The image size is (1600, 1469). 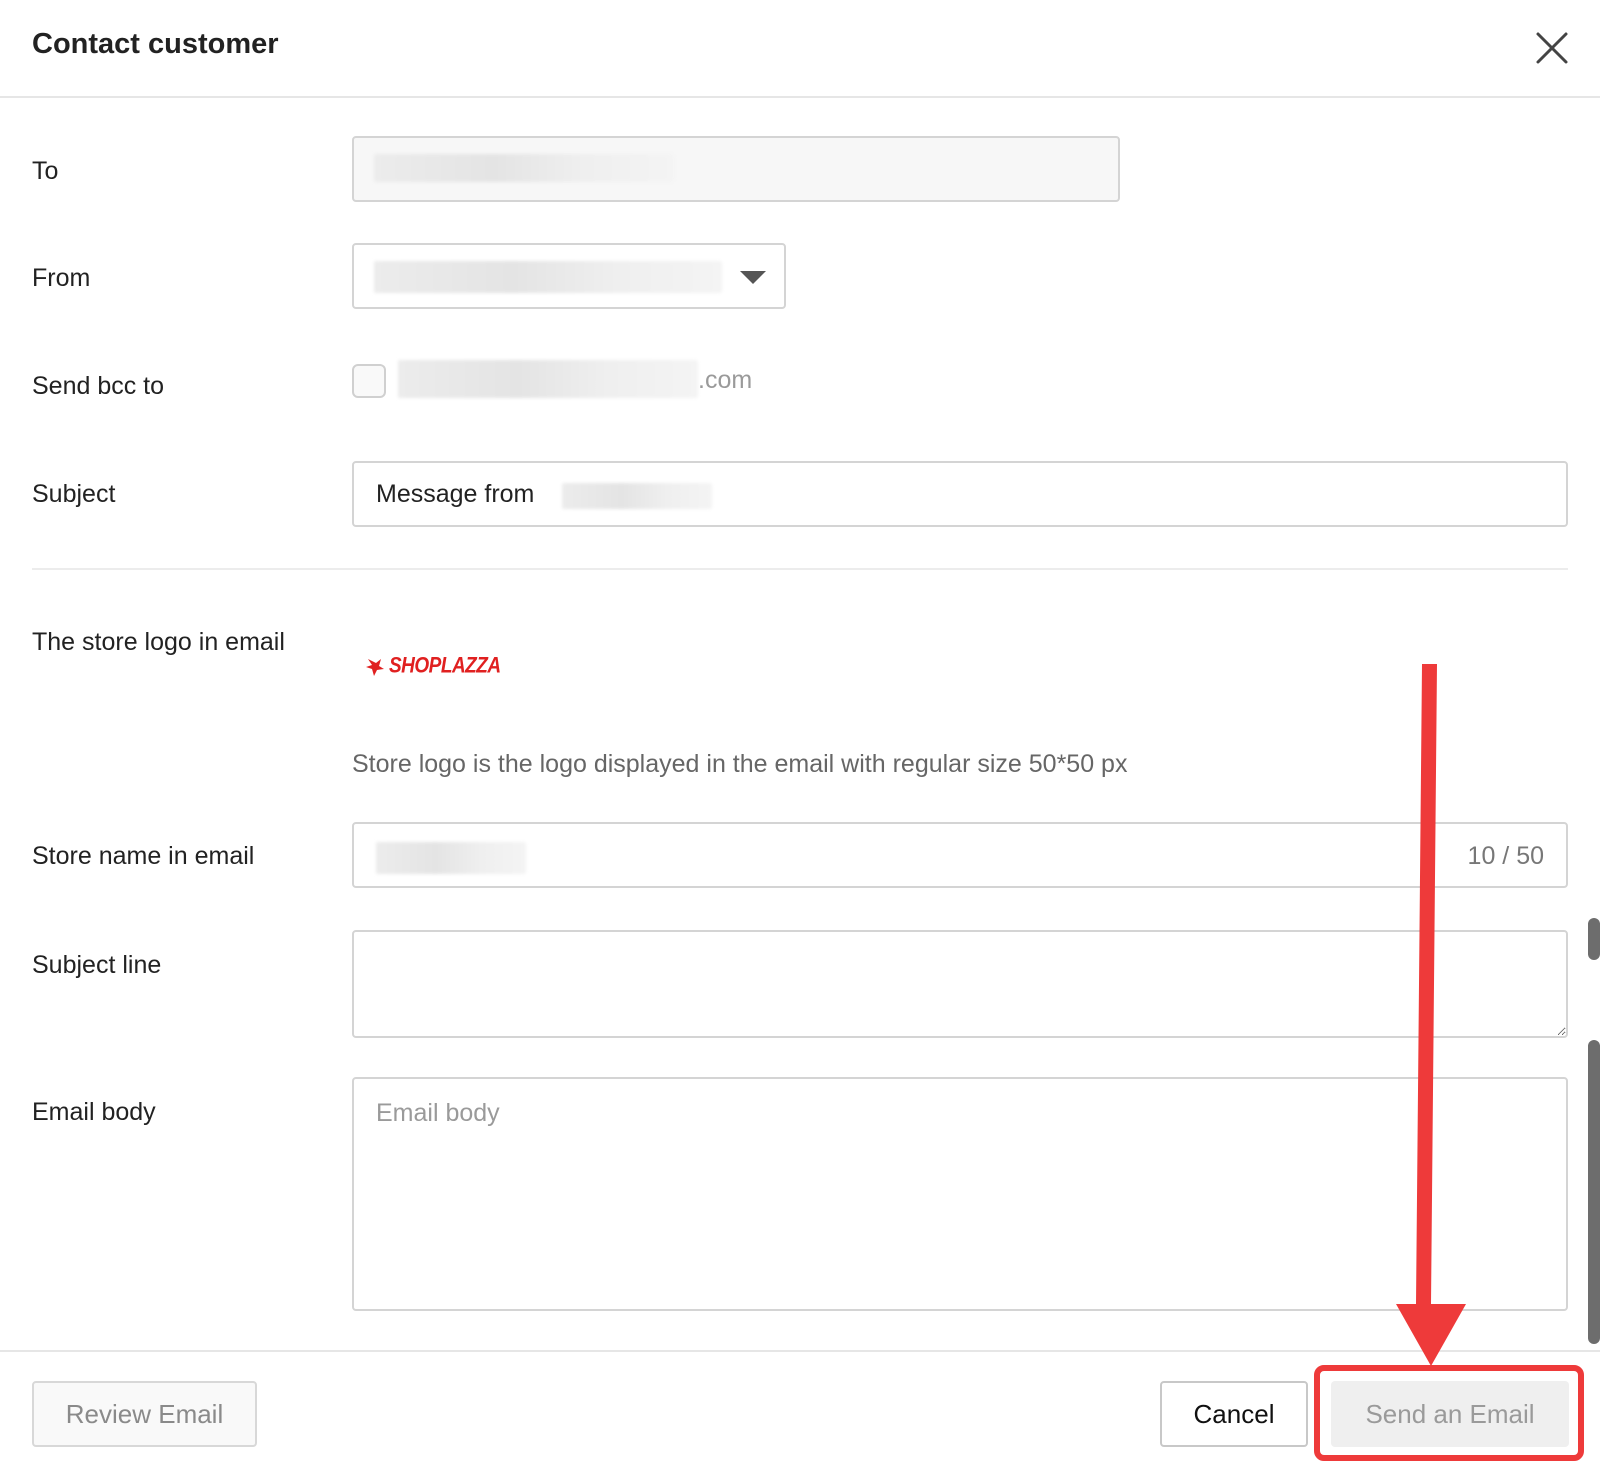 I want to click on send-email-button: Send an Email, so click(x=1450, y=1414).